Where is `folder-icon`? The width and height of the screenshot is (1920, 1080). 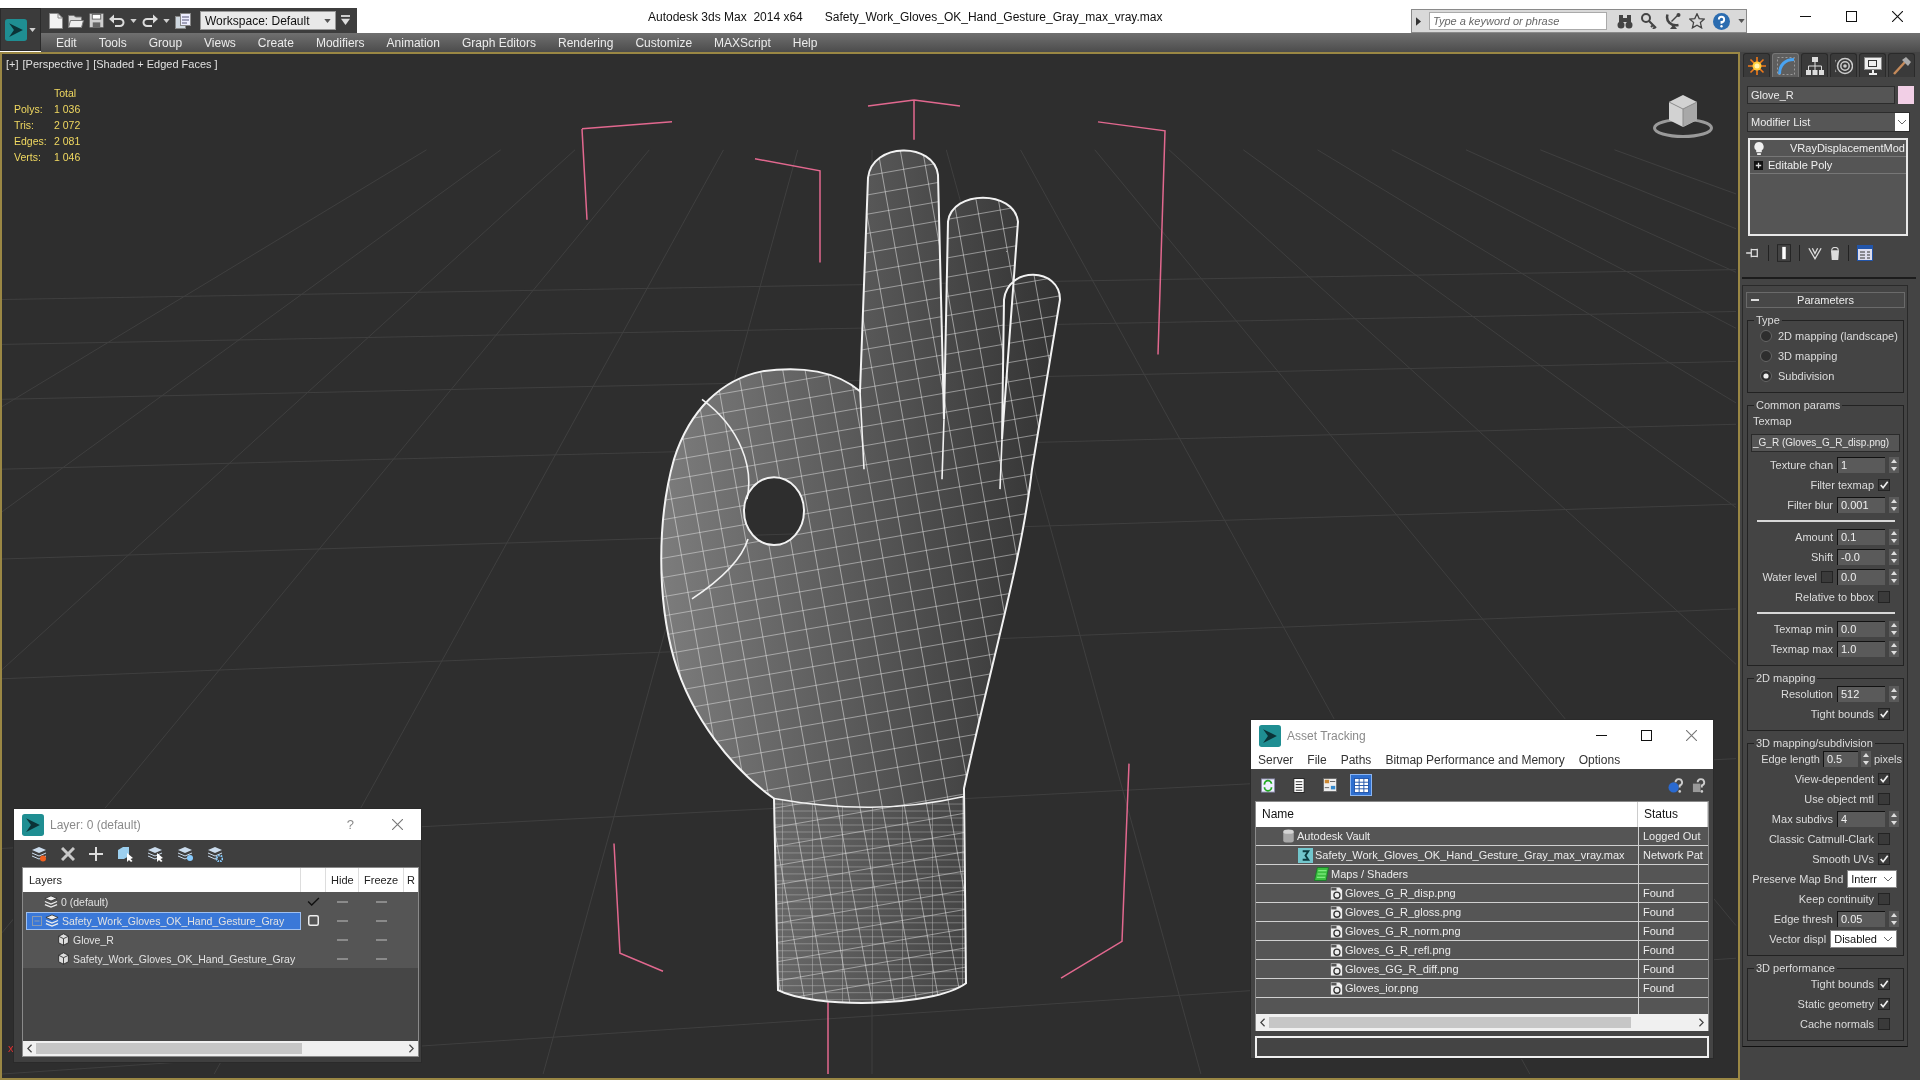 folder-icon is located at coordinates (76, 20).